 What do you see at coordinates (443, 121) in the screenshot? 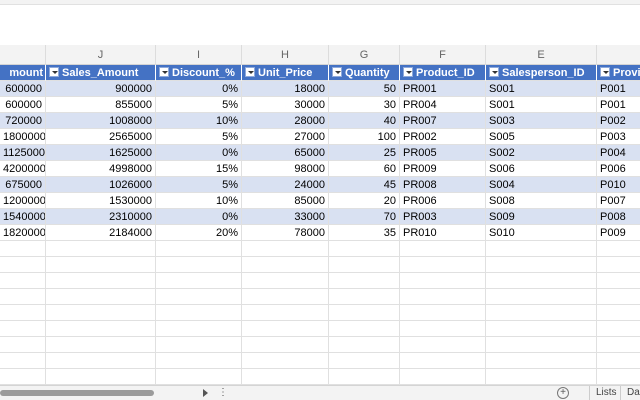
I see `table-cell: PR007` at bounding box center [443, 121].